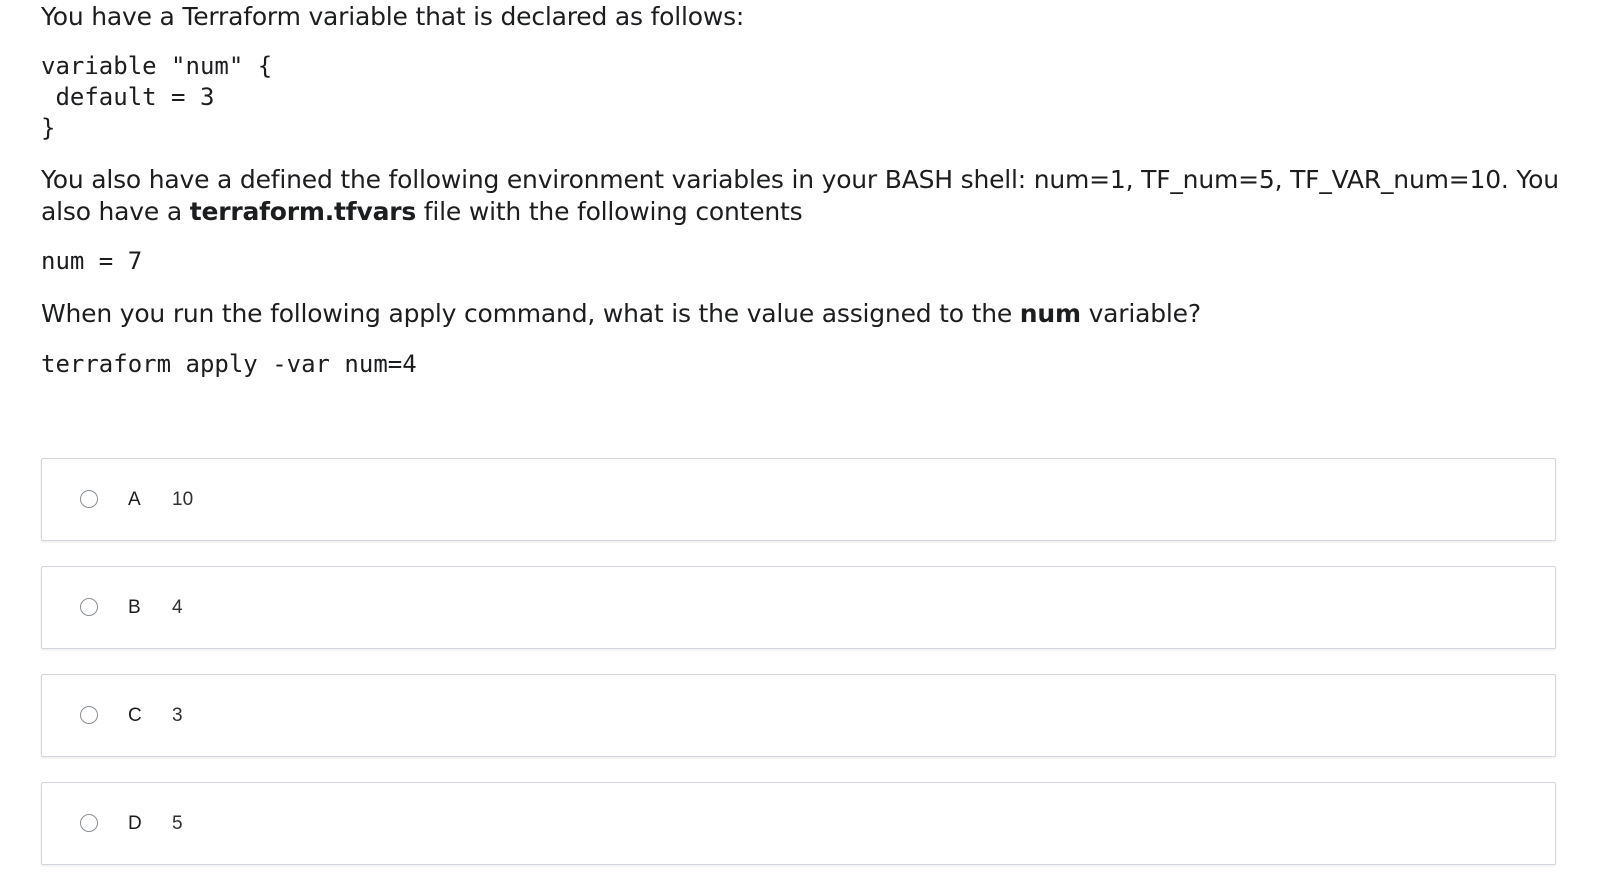 This screenshot has height=890, width=1600. What do you see at coordinates (303, 211) in the screenshot?
I see `tfvars-filename: terraform.tfvars` at bounding box center [303, 211].